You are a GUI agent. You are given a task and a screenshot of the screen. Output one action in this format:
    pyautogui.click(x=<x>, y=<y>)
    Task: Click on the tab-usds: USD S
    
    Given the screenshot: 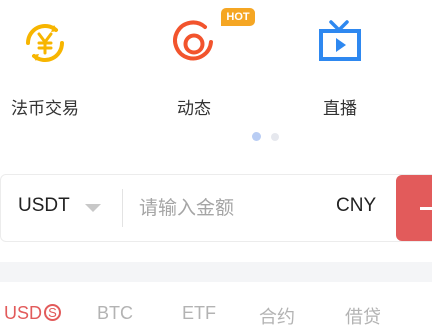 What is the action you would take?
    pyautogui.click(x=33, y=313)
    